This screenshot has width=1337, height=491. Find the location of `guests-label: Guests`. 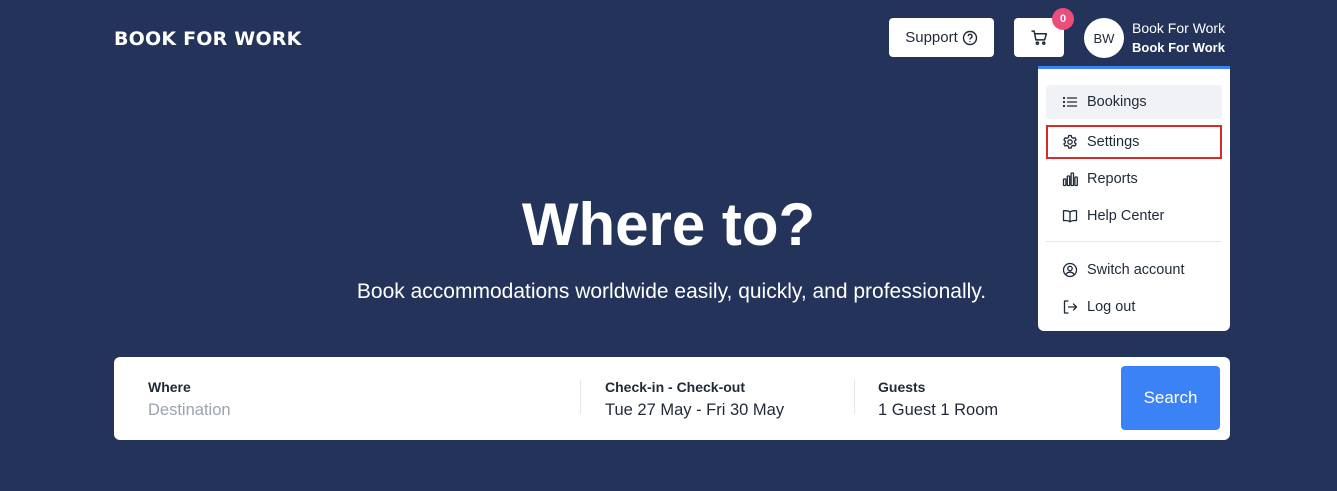

guests-label: Guests is located at coordinates (902, 387).